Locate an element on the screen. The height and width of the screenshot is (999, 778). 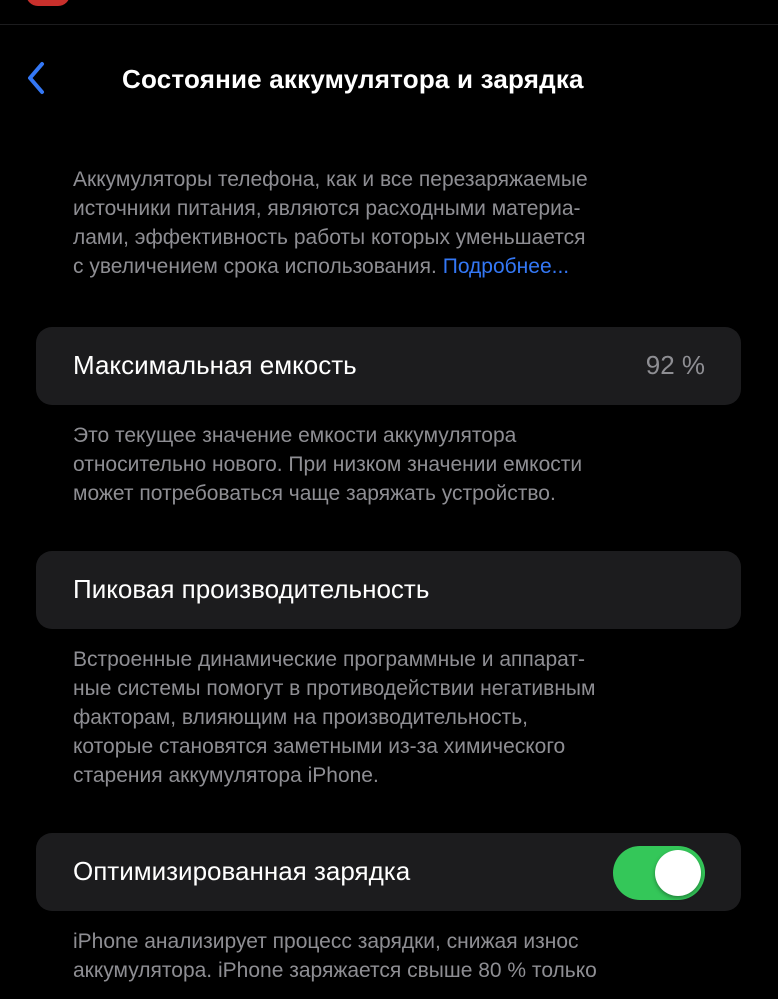
optimized-charging-cell: Оптимизированная зарядка is located at coordinates (388, 872).